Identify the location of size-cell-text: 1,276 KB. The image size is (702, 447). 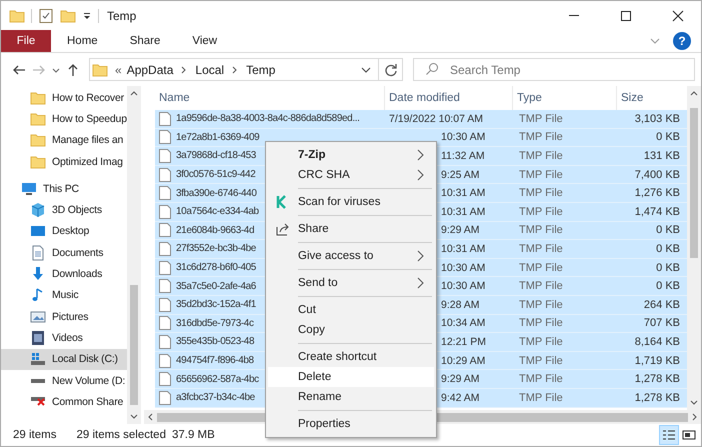
(657, 193).